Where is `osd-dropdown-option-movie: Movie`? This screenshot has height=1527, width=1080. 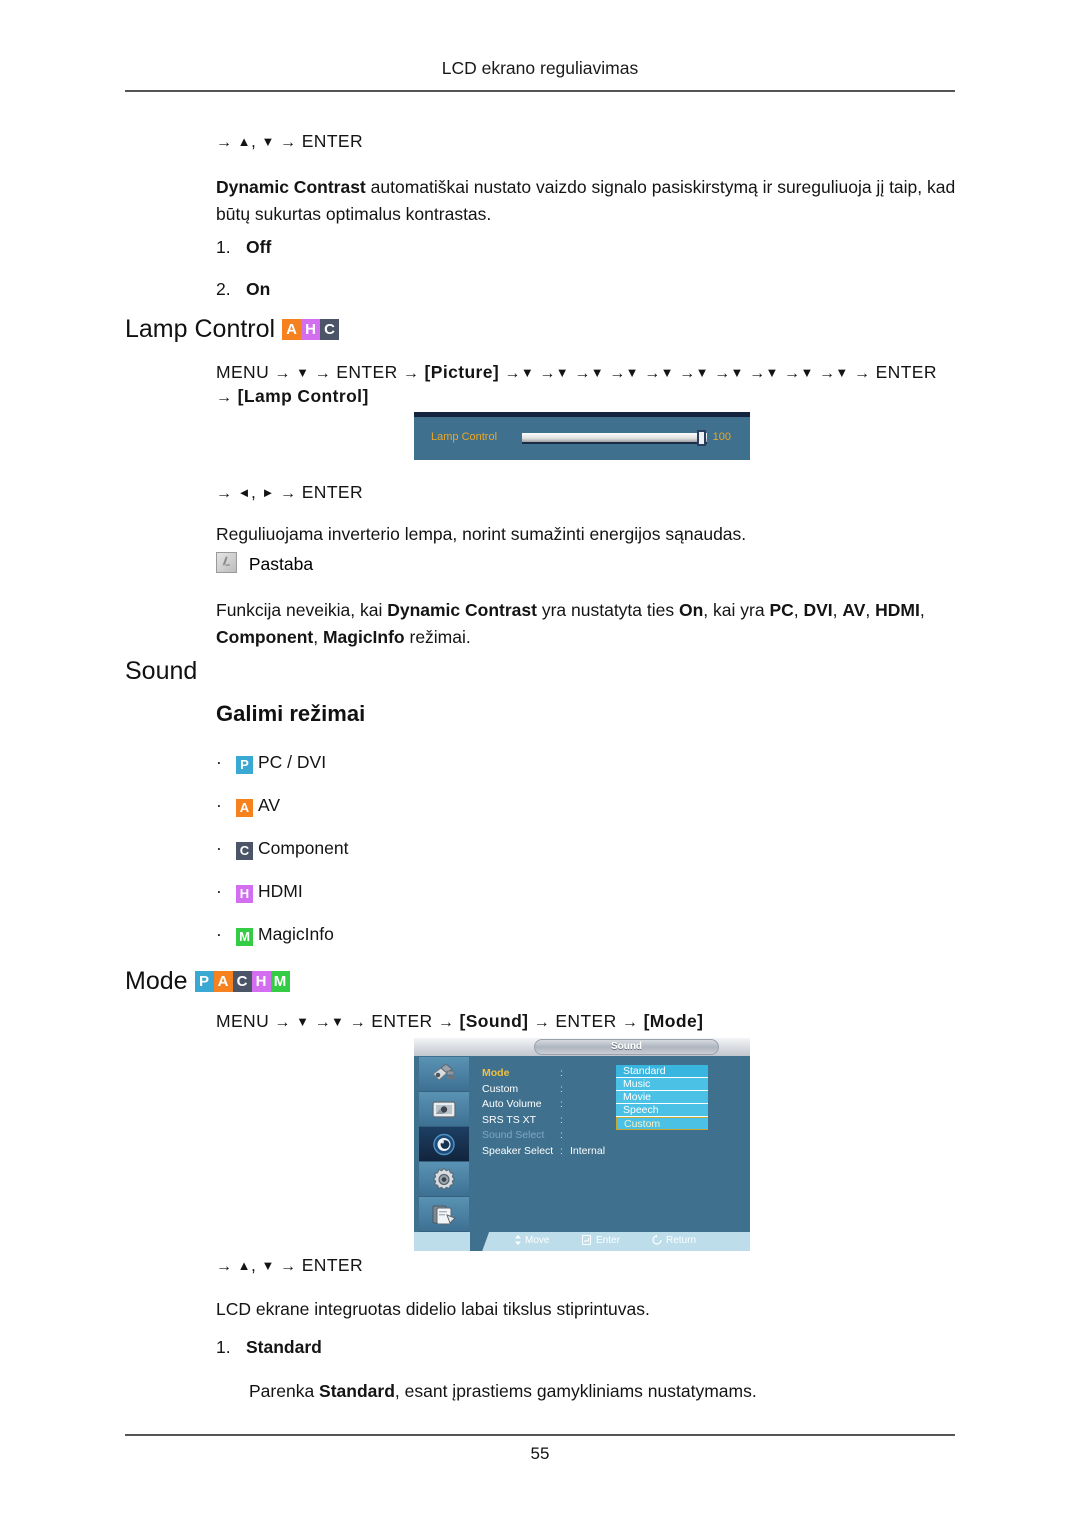 osd-dropdown-option-movie: Movie is located at coordinates (662, 1097).